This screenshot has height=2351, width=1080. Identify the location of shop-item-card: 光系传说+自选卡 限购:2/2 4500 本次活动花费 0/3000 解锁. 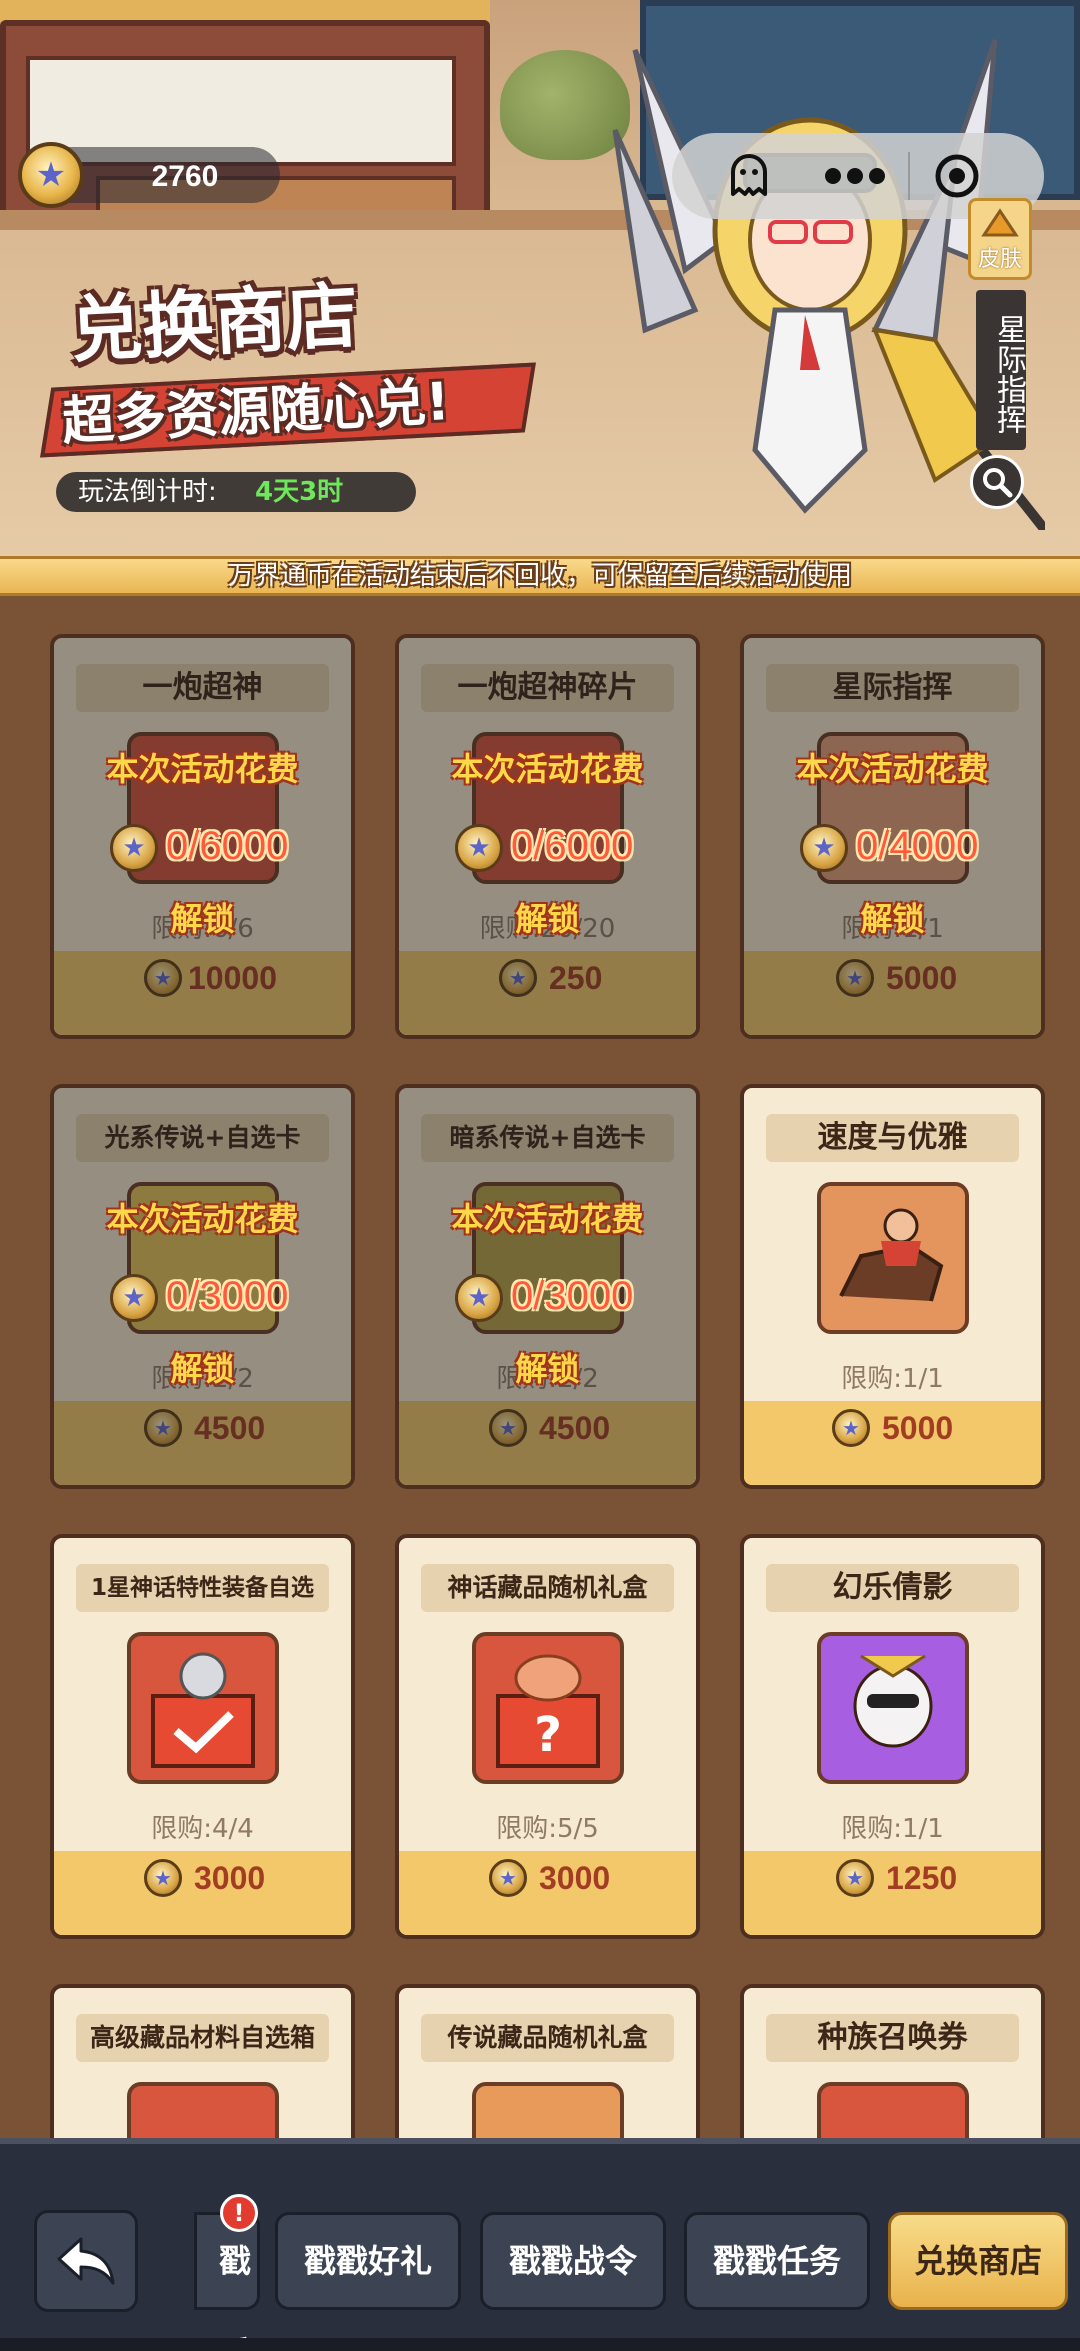
(202, 1286).